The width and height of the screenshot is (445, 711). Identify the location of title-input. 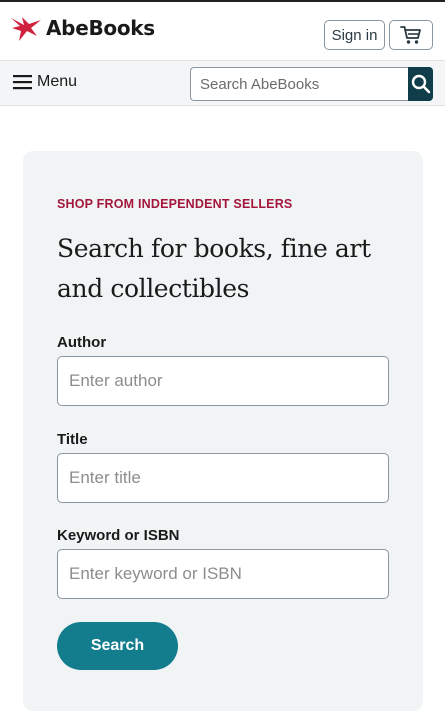
(223, 478).